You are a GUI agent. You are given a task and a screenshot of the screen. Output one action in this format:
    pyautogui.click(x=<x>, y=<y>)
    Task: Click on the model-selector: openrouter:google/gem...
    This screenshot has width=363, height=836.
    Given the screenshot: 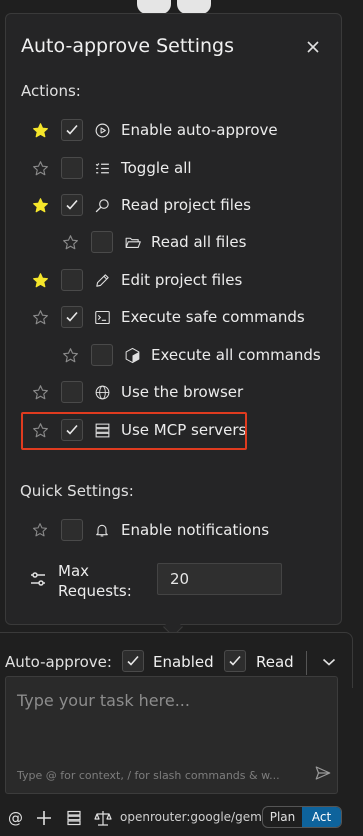 What is the action you would take?
    pyautogui.click(x=196, y=817)
    